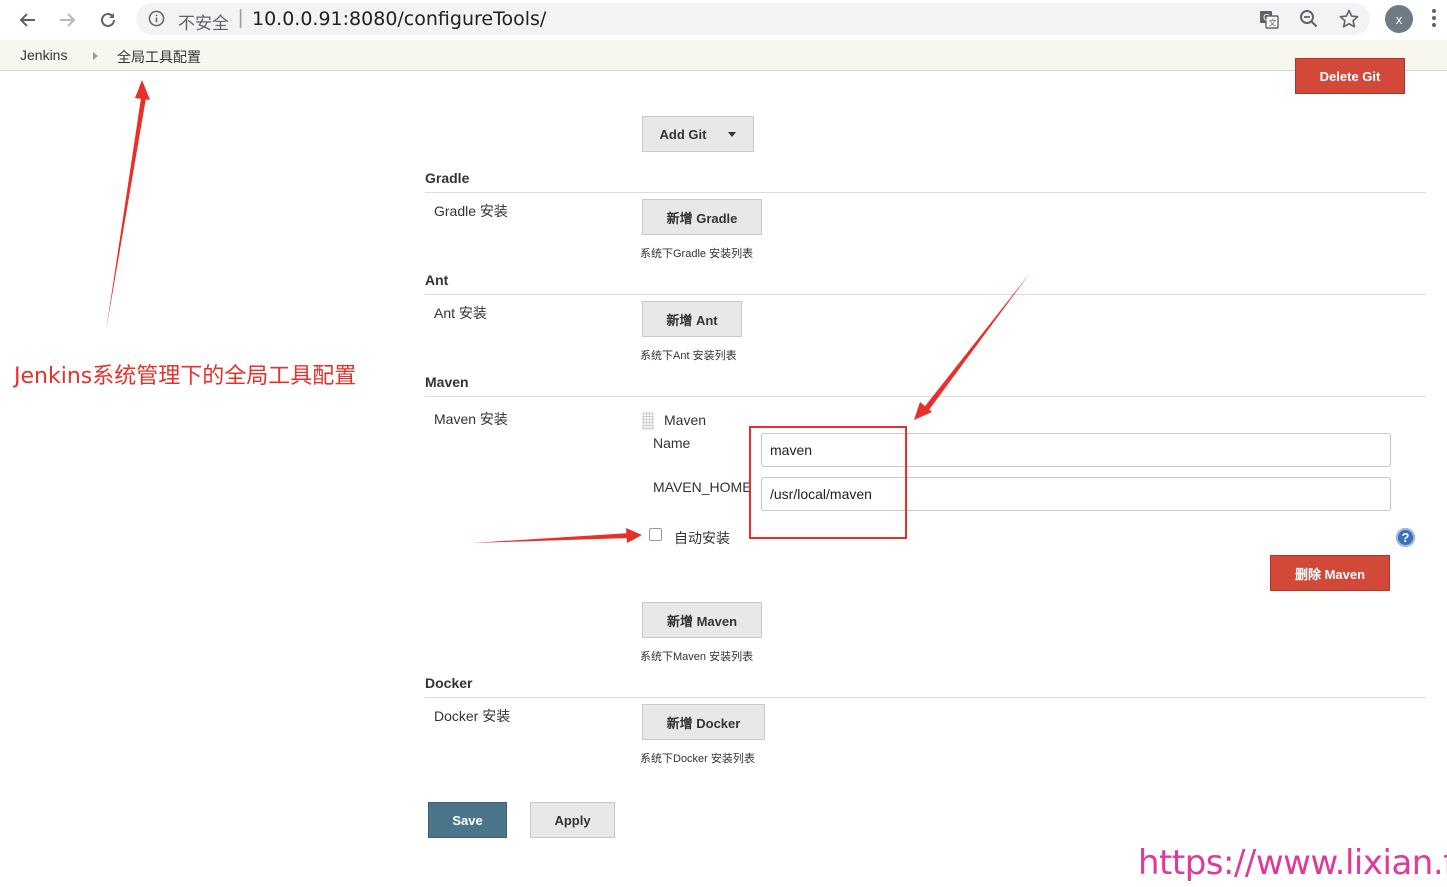 The image size is (1447, 887). I want to click on watermark: https://www.lixian.fun, so click(1292, 863).